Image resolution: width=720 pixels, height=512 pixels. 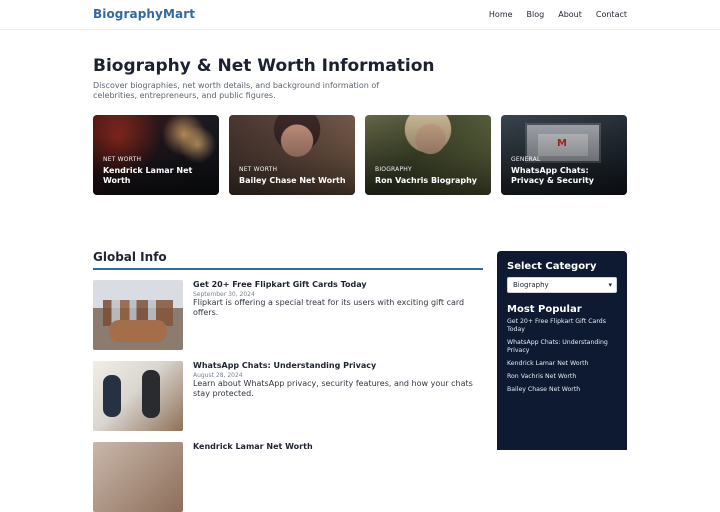 I want to click on post-item-kendrick: Kendrick Lamar Net Worth, so click(x=288, y=477).